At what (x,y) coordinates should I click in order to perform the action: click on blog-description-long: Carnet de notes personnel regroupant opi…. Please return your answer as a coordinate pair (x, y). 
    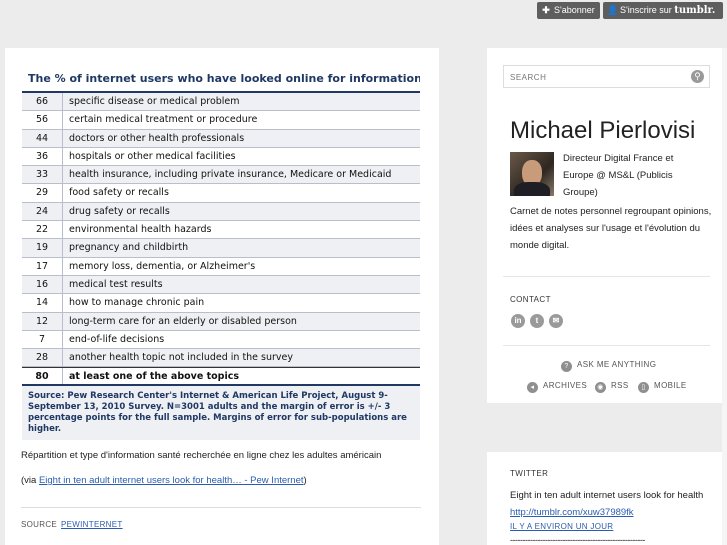
    Looking at the image, I should click on (611, 228).